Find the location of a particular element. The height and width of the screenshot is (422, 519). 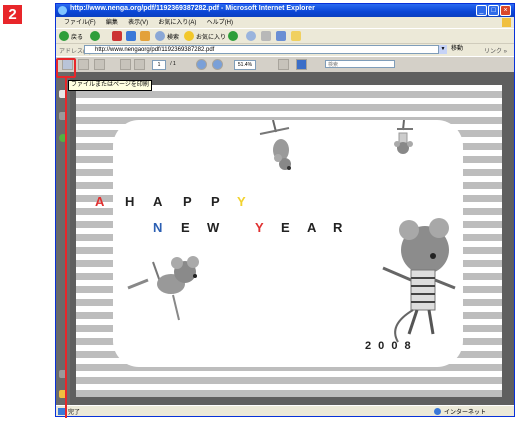

go-button: 移動 is located at coordinates (457, 49).